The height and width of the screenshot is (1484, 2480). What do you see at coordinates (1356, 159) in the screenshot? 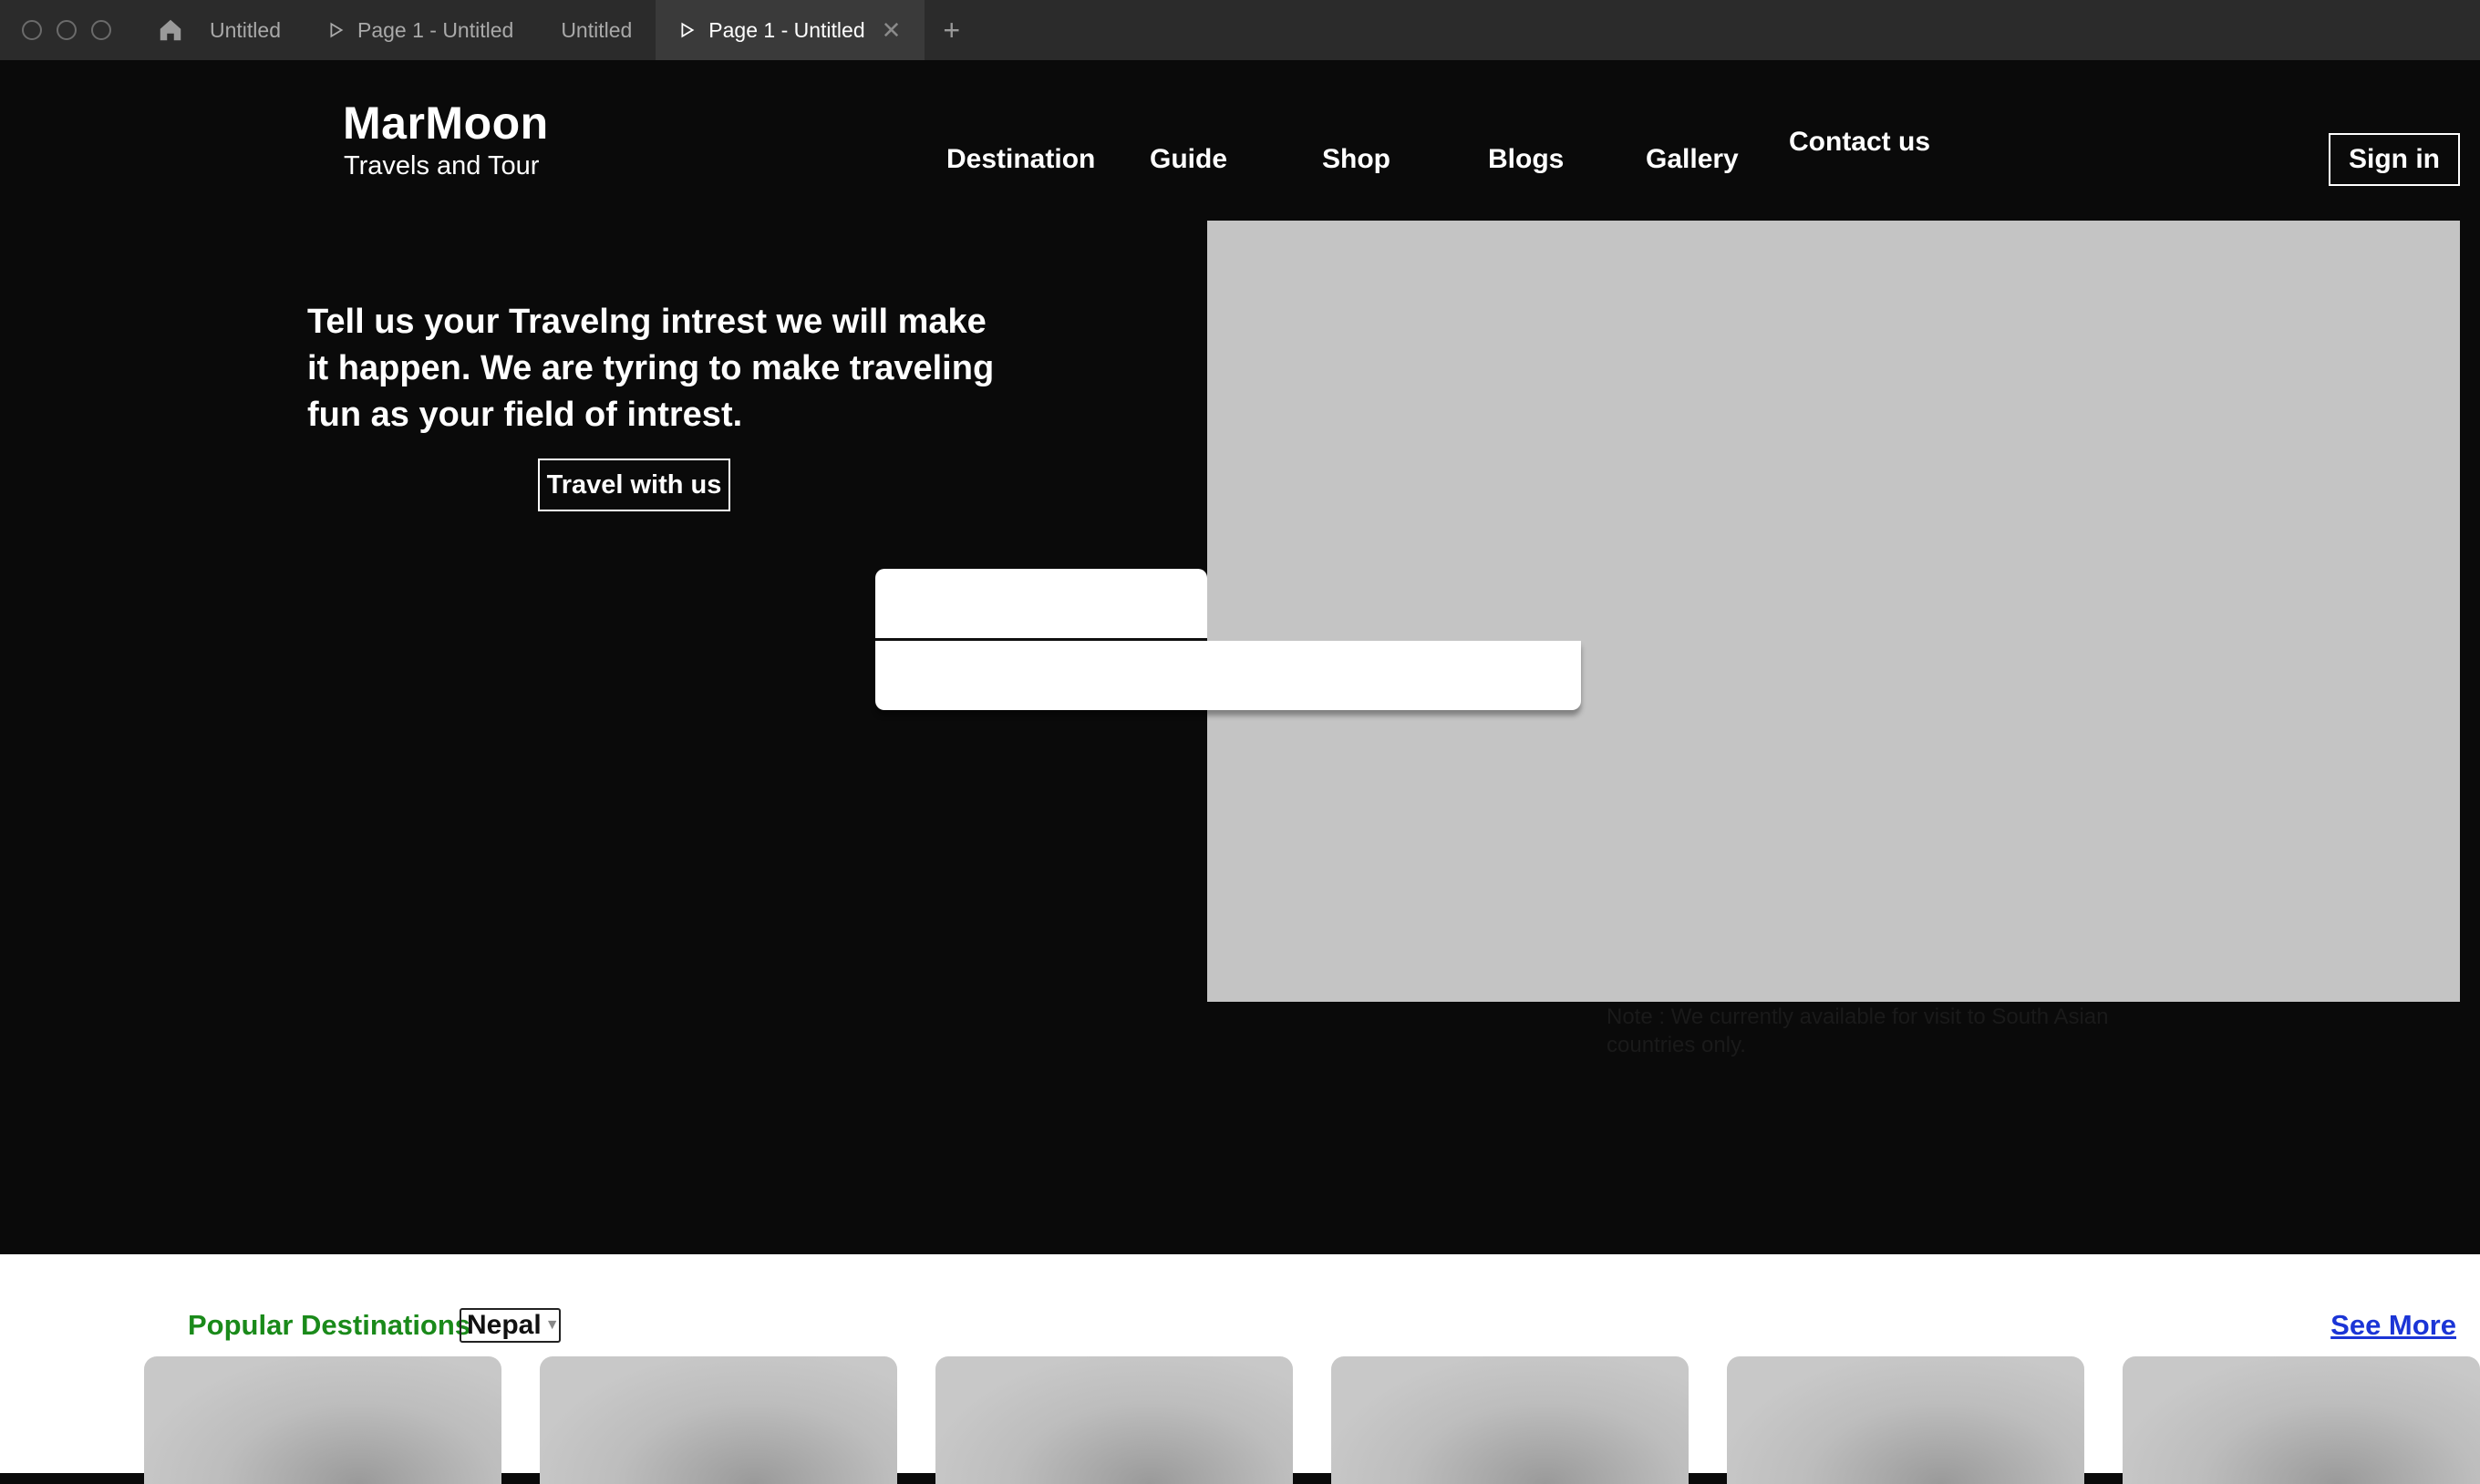
I see `nav-shop: Shop` at bounding box center [1356, 159].